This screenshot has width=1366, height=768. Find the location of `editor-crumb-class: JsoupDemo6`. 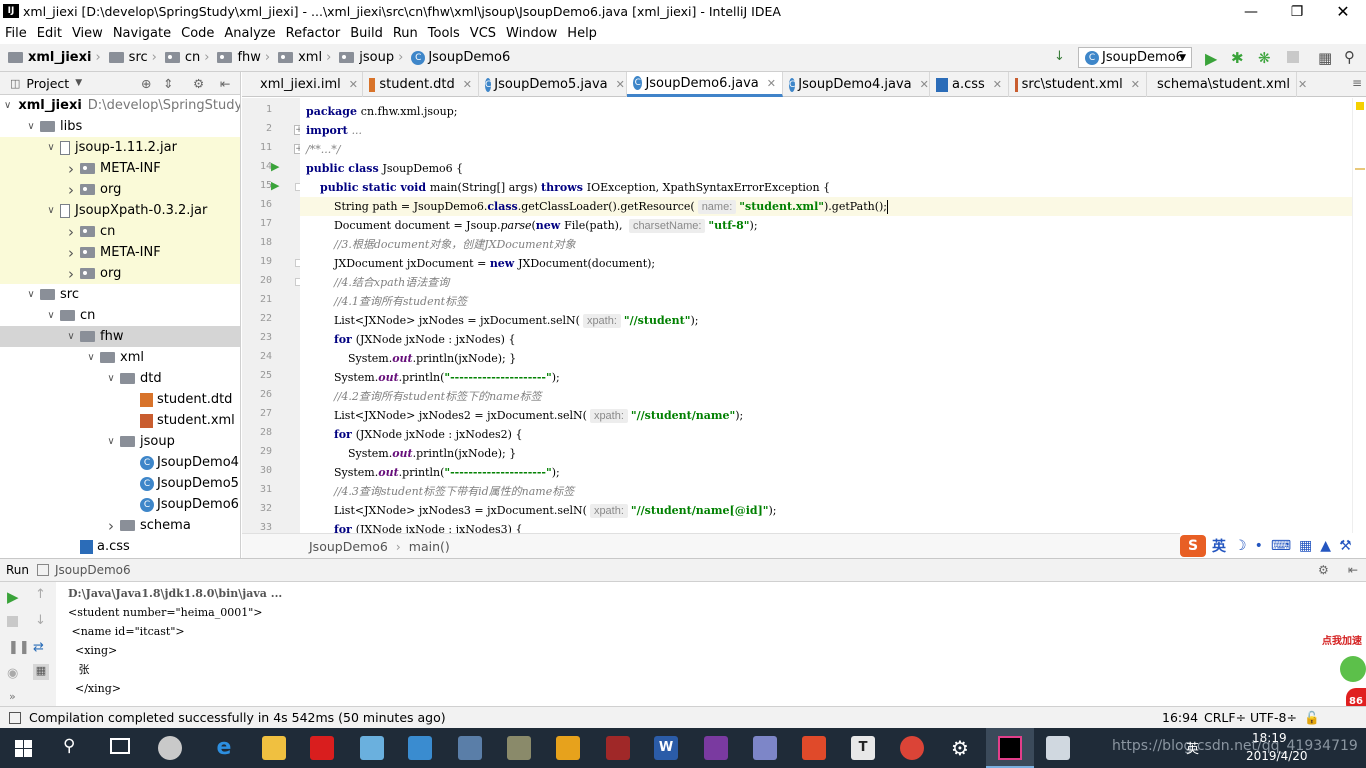

editor-crumb-class: JsoupDemo6 is located at coordinates (348, 546).